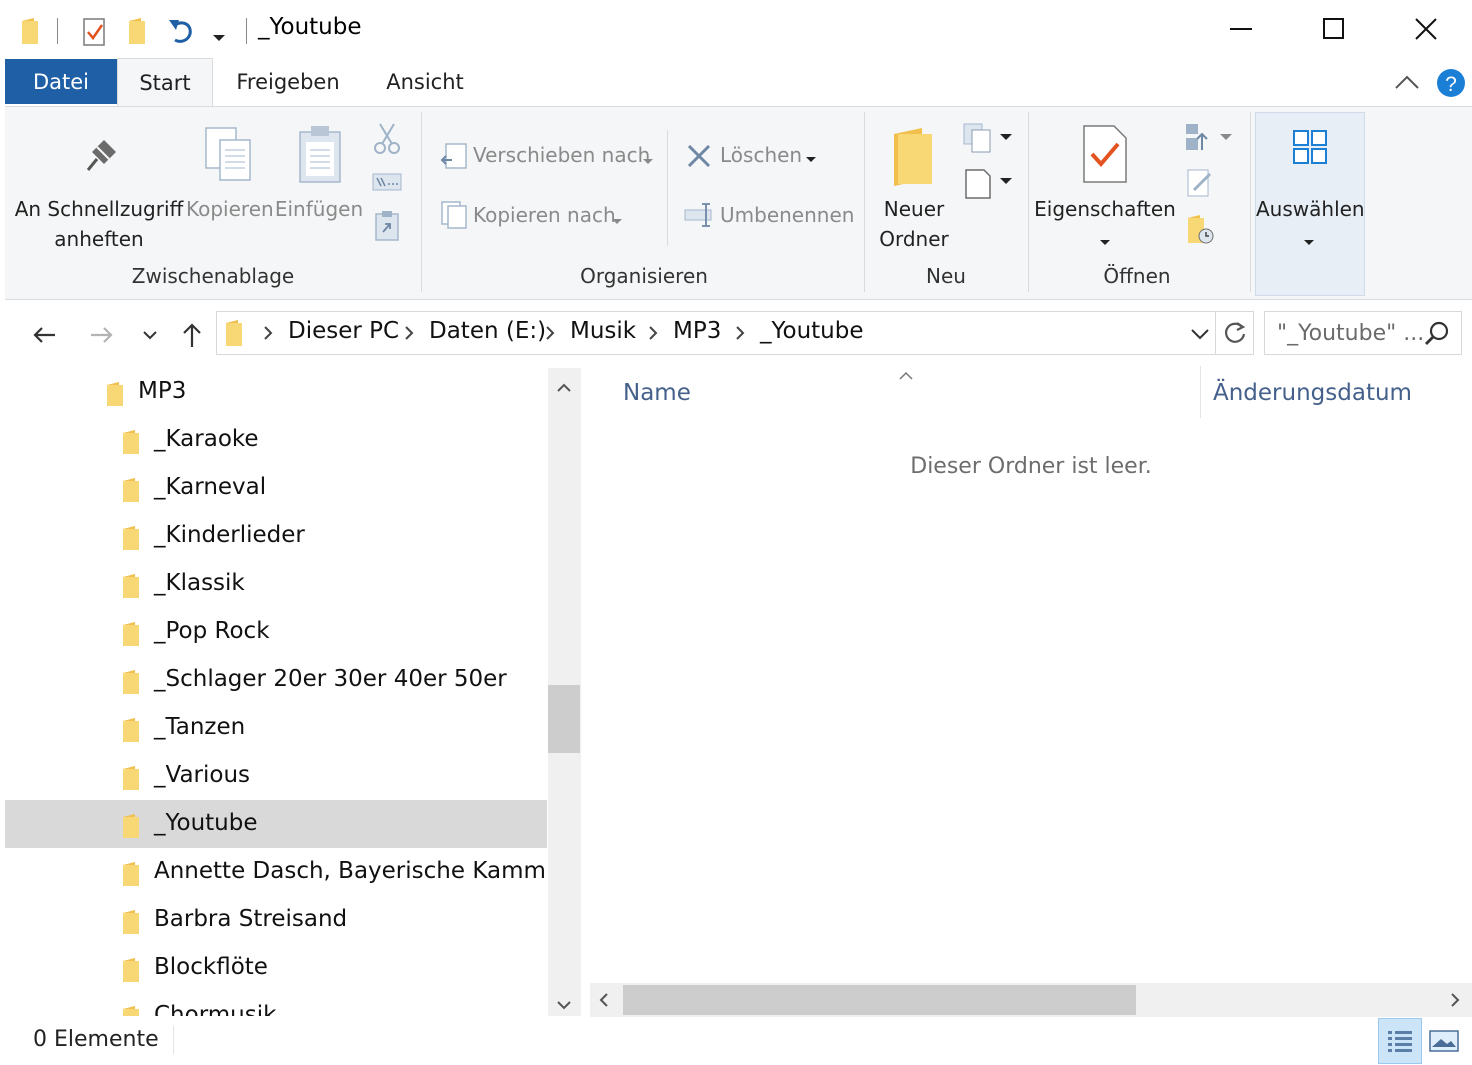 The width and height of the screenshot is (1472, 1065). Describe the element at coordinates (276, 392) in the screenshot. I see `nav-item-mp3: MP3` at that location.